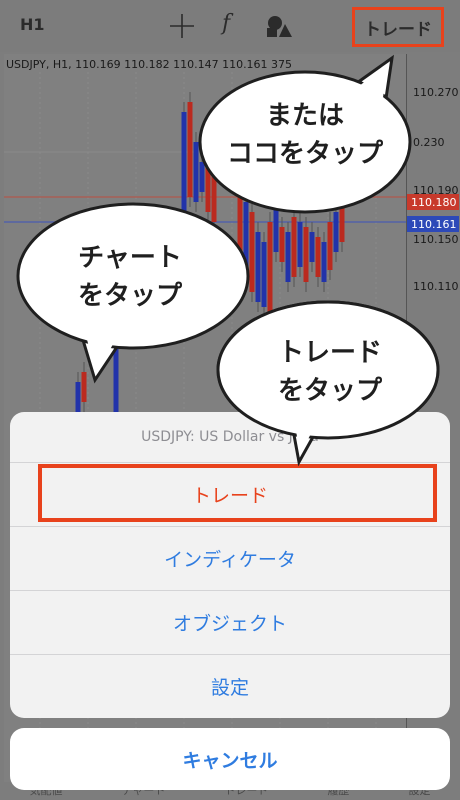 This screenshot has height=800, width=460. Describe the element at coordinates (329, 353) in the screenshot. I see `callout-line: トレード` at that location.